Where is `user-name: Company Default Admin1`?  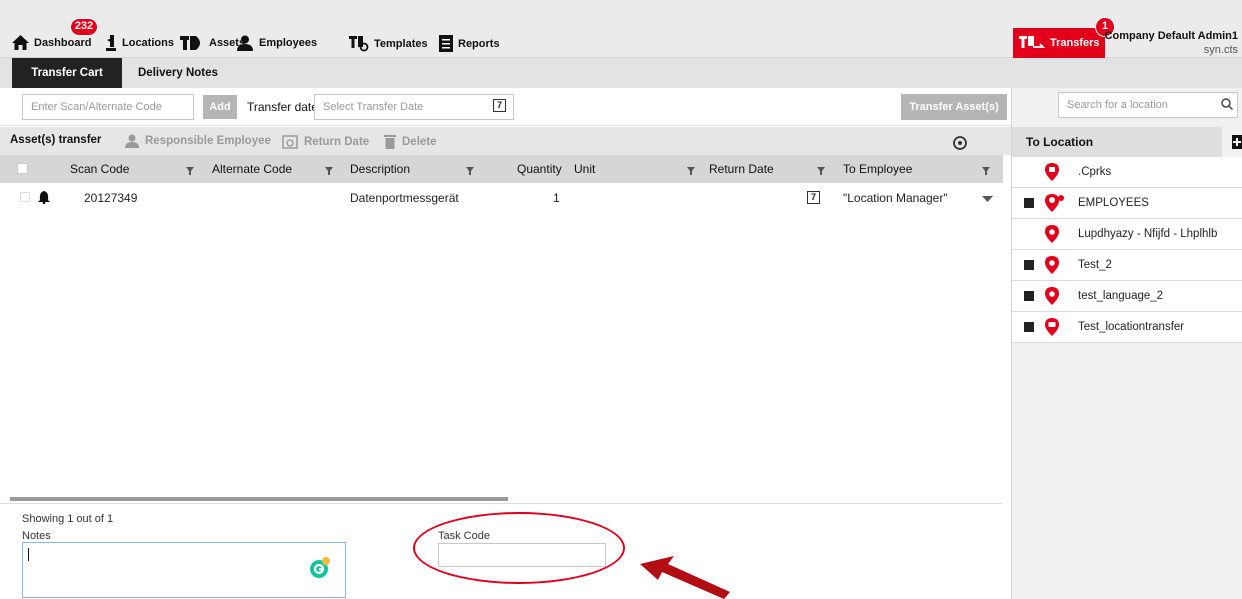
user-name: Company Default Admin1 is located at coordinates (1171, 36).